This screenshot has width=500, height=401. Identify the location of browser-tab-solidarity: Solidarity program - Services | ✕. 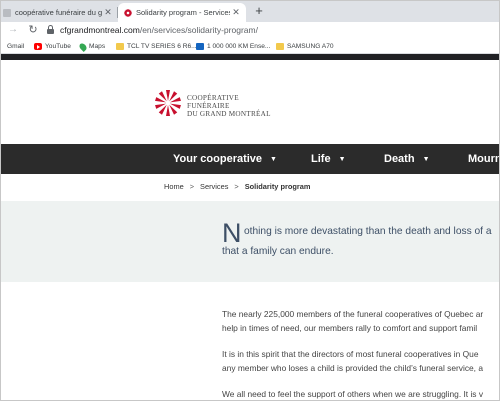
(182, 12).